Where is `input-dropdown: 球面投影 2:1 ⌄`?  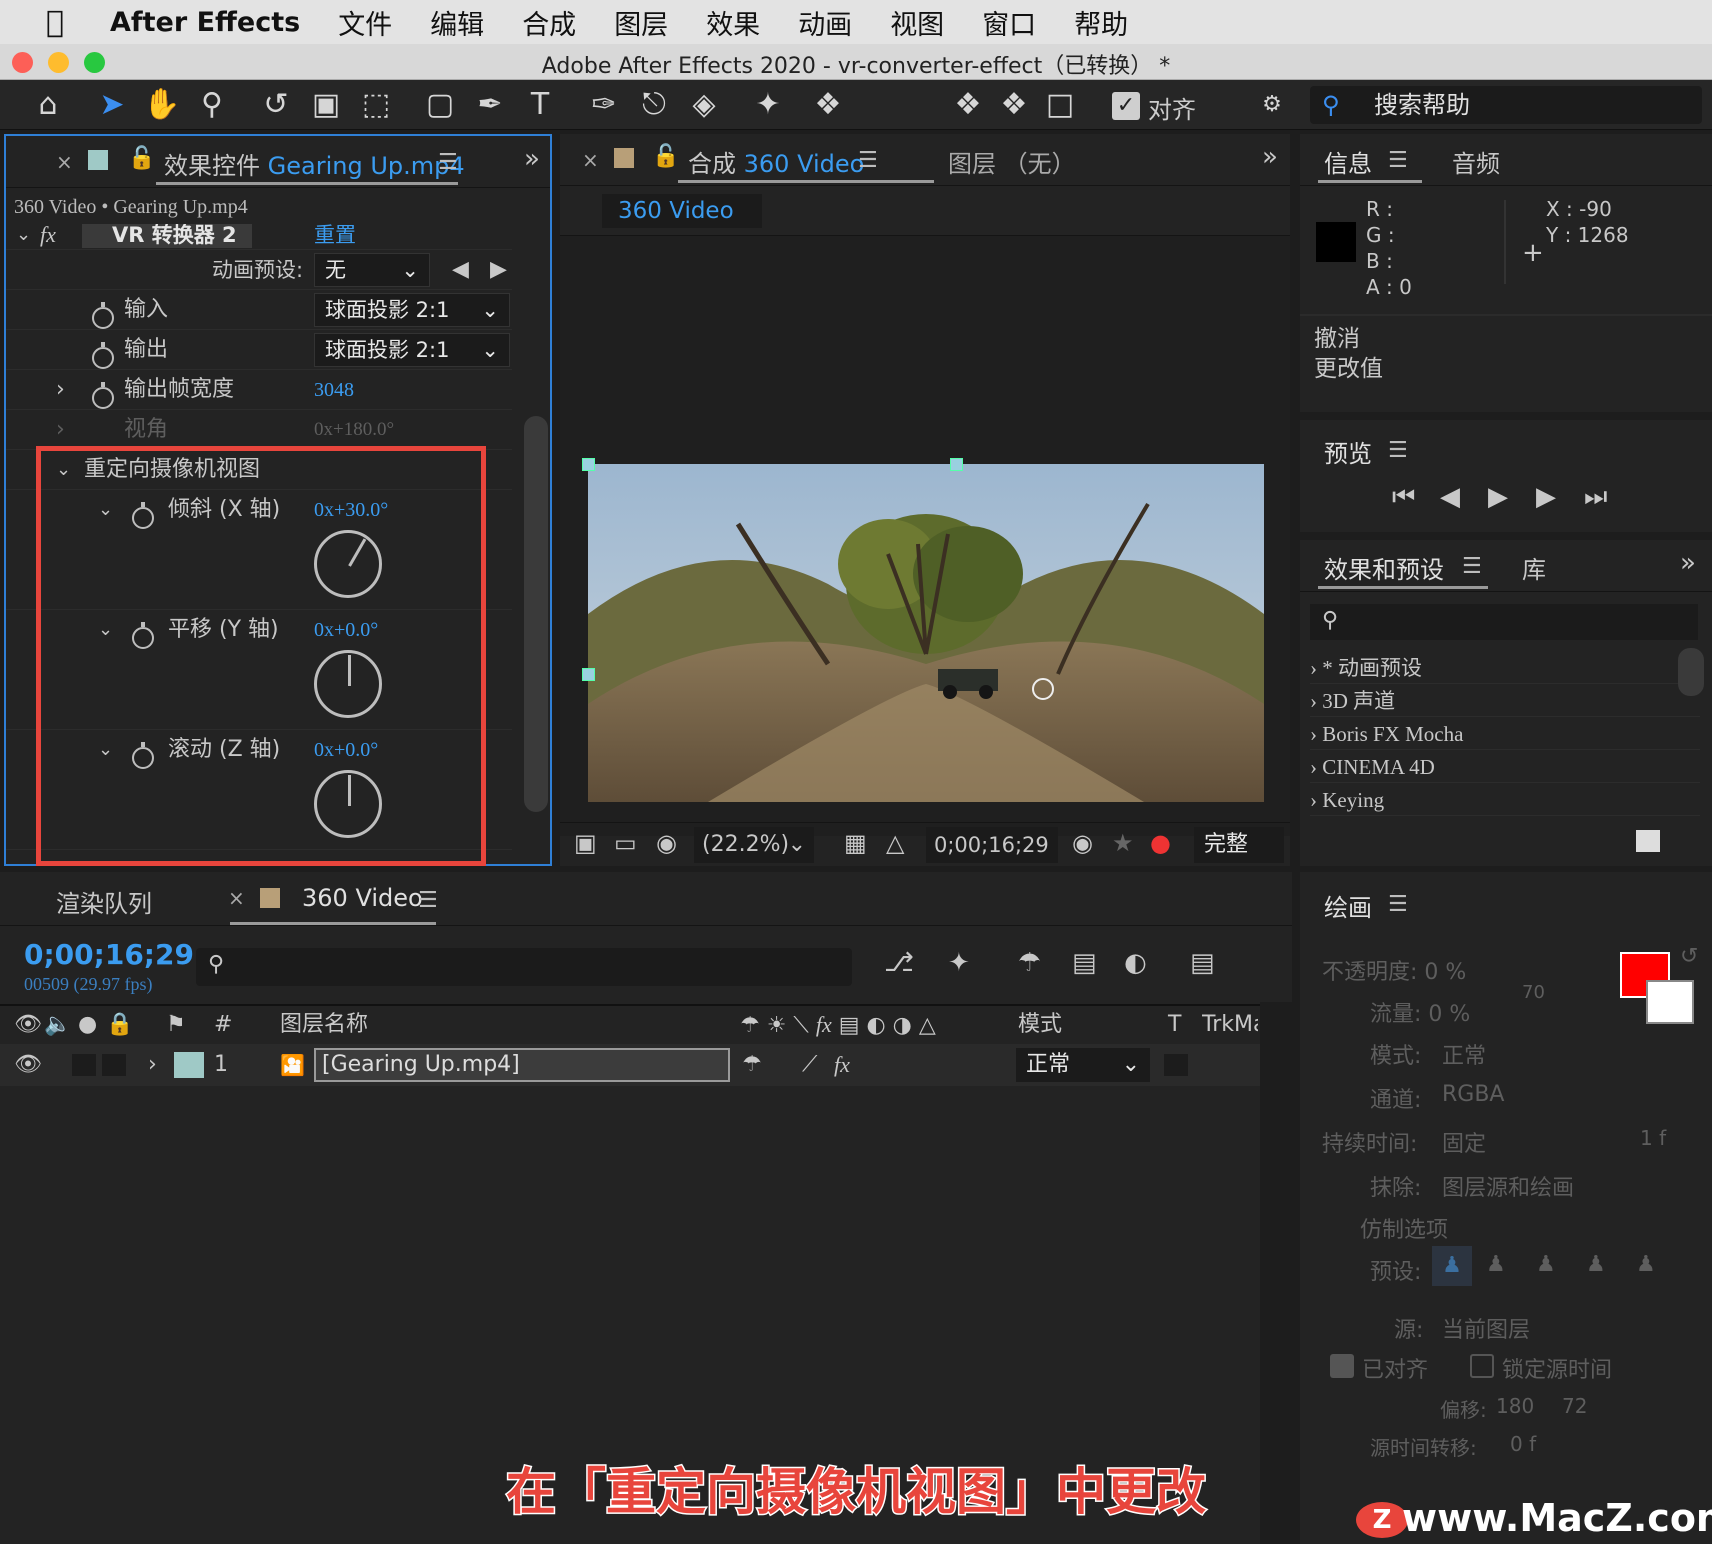
input-dropdown: 球面投影 2:1 ⌄ is located at coordinates (412, 310).